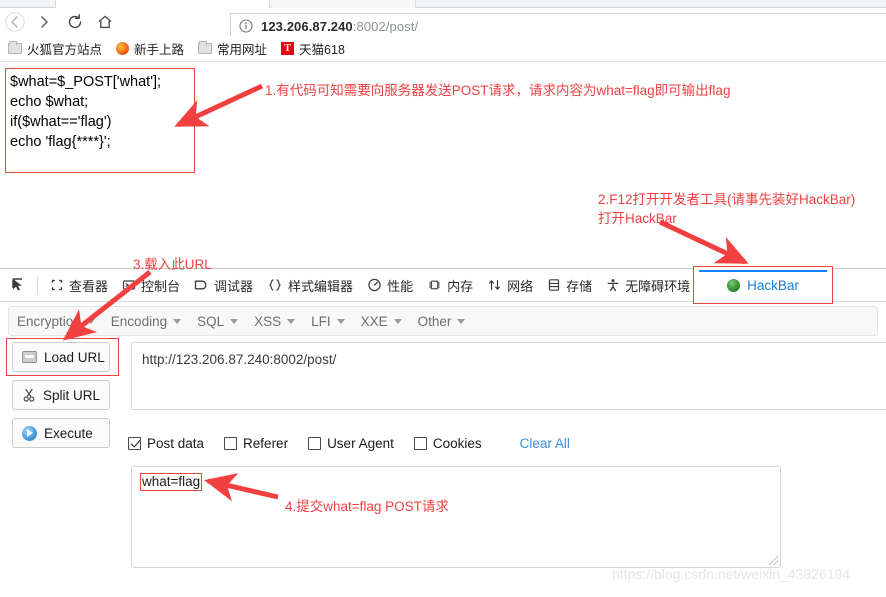 The width and height of the screenshot is (886, 597). I want to click on hackbar-globe-icon, so click(734, 285).